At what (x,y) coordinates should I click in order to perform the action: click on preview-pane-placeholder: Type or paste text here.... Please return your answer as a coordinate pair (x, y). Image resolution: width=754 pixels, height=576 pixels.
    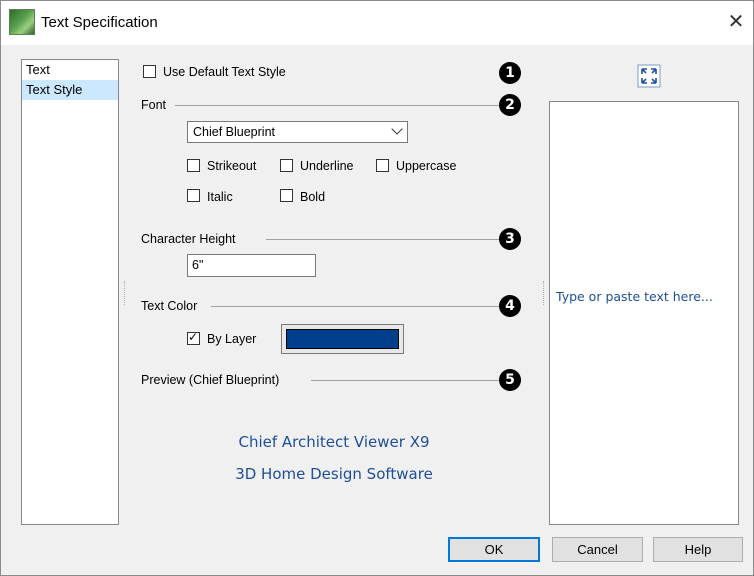
    Looking at the image, I should click on (634, 296).